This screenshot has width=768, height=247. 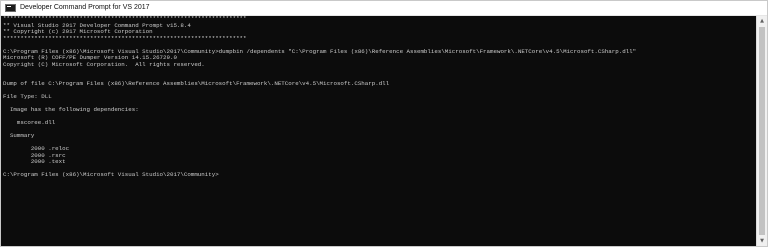 I want to click on scroll-thumb, so click(x=762, y=131).